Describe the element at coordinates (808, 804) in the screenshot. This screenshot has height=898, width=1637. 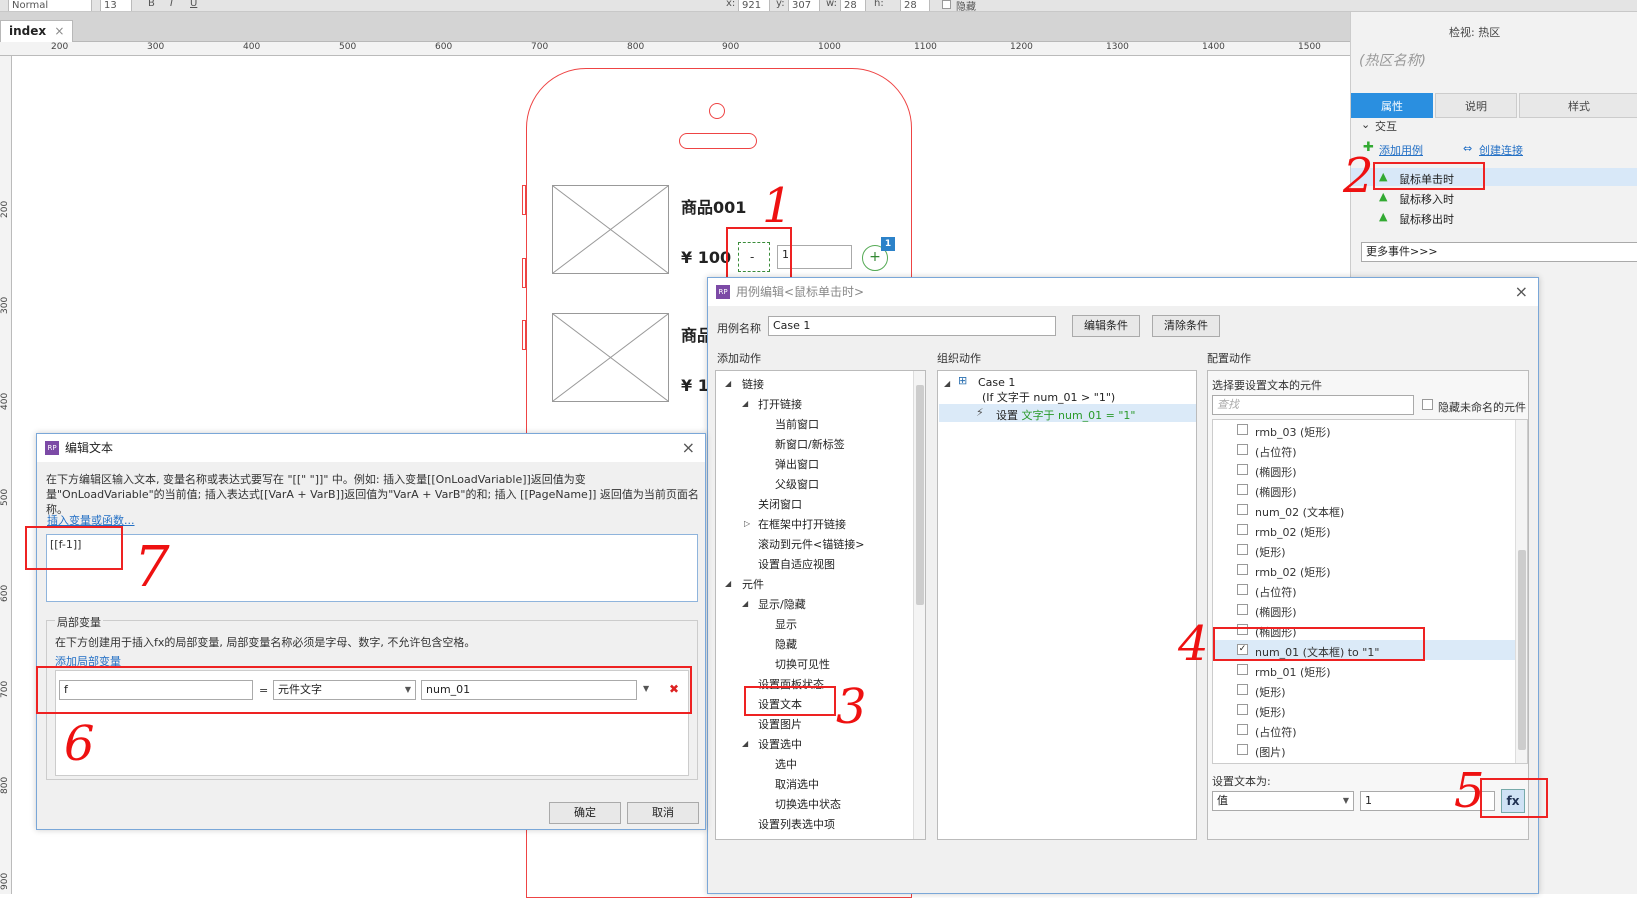
I see `tree-item: 切换选中状态` at that location.